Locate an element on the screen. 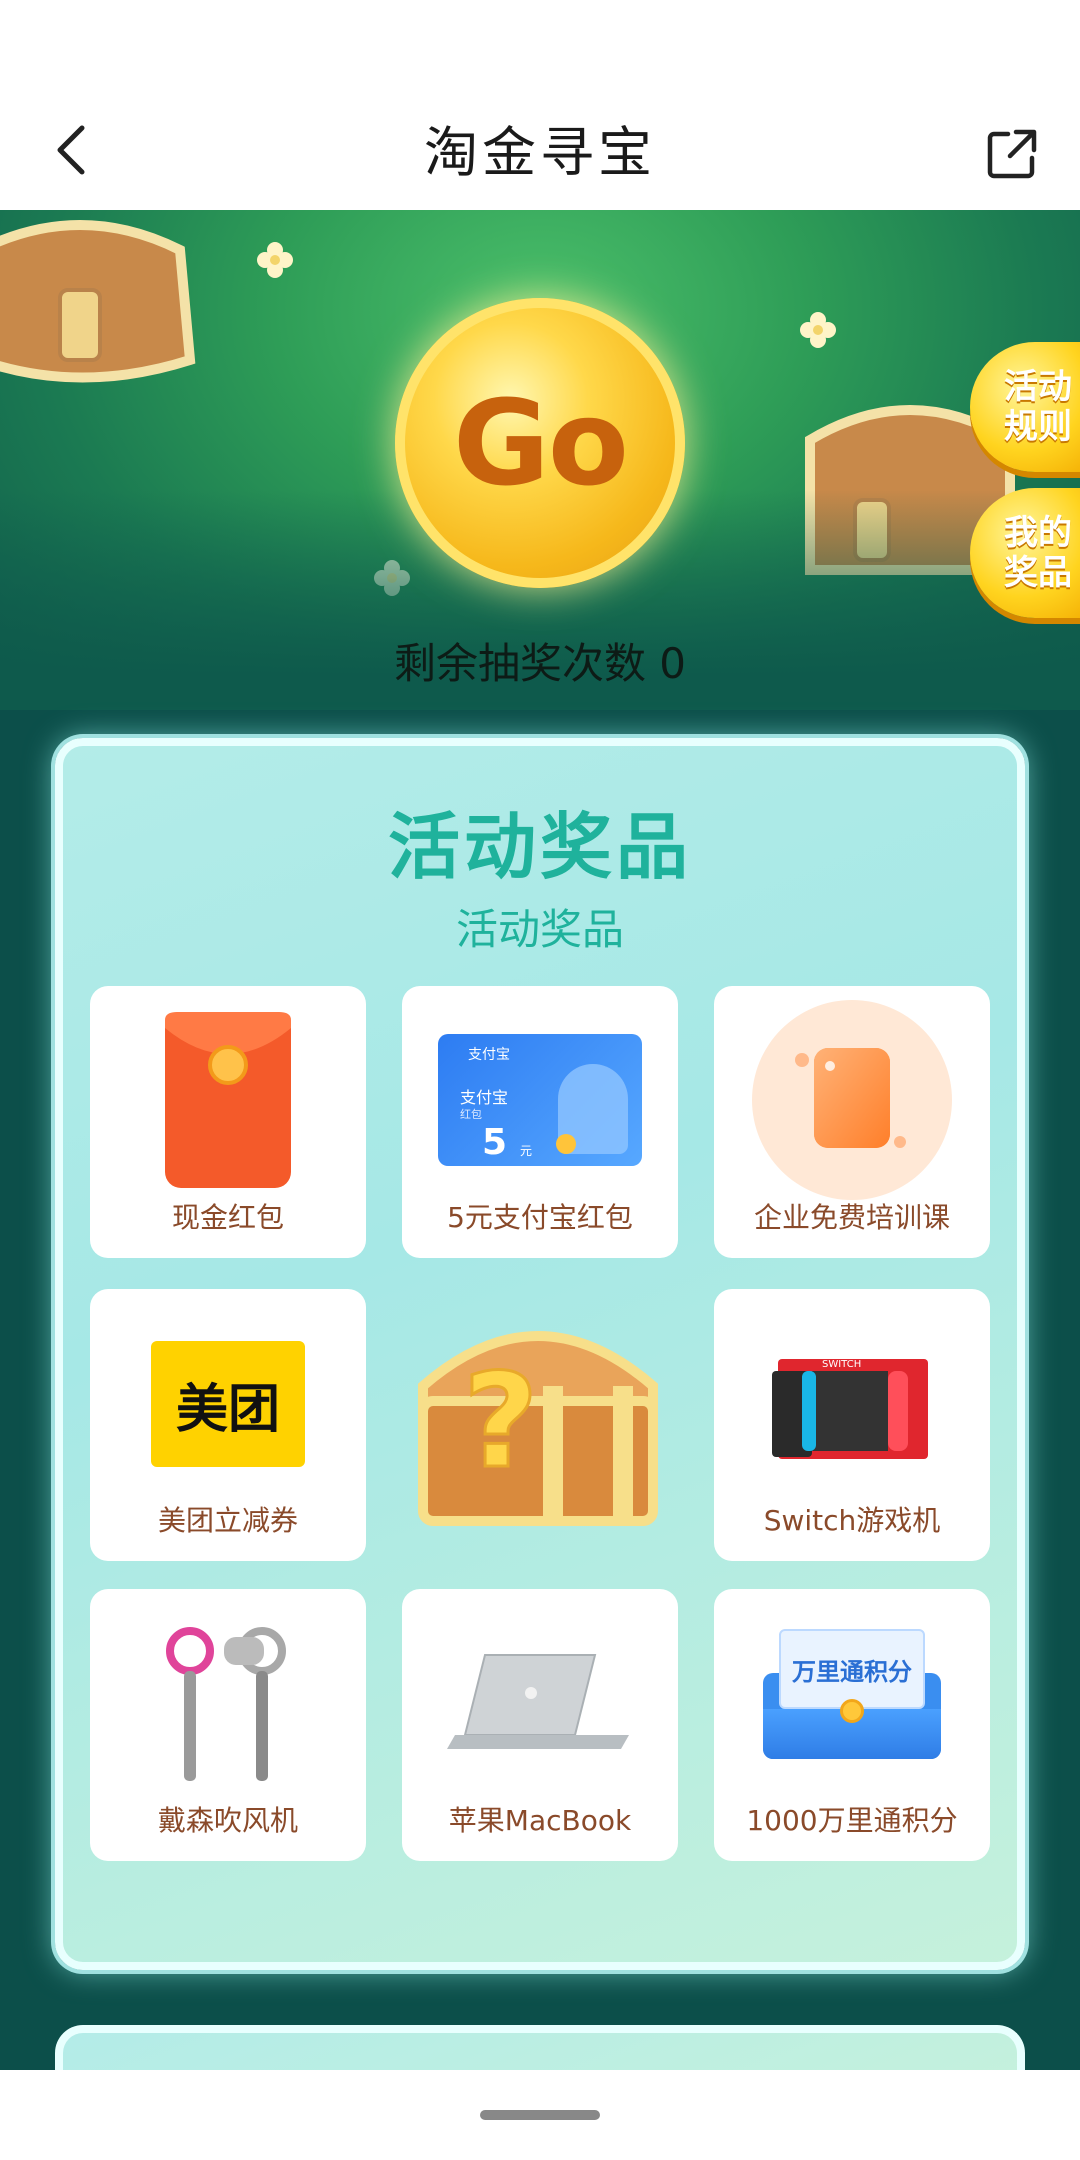  svg-text: SWITCH is located at coordinates (841, 1364).